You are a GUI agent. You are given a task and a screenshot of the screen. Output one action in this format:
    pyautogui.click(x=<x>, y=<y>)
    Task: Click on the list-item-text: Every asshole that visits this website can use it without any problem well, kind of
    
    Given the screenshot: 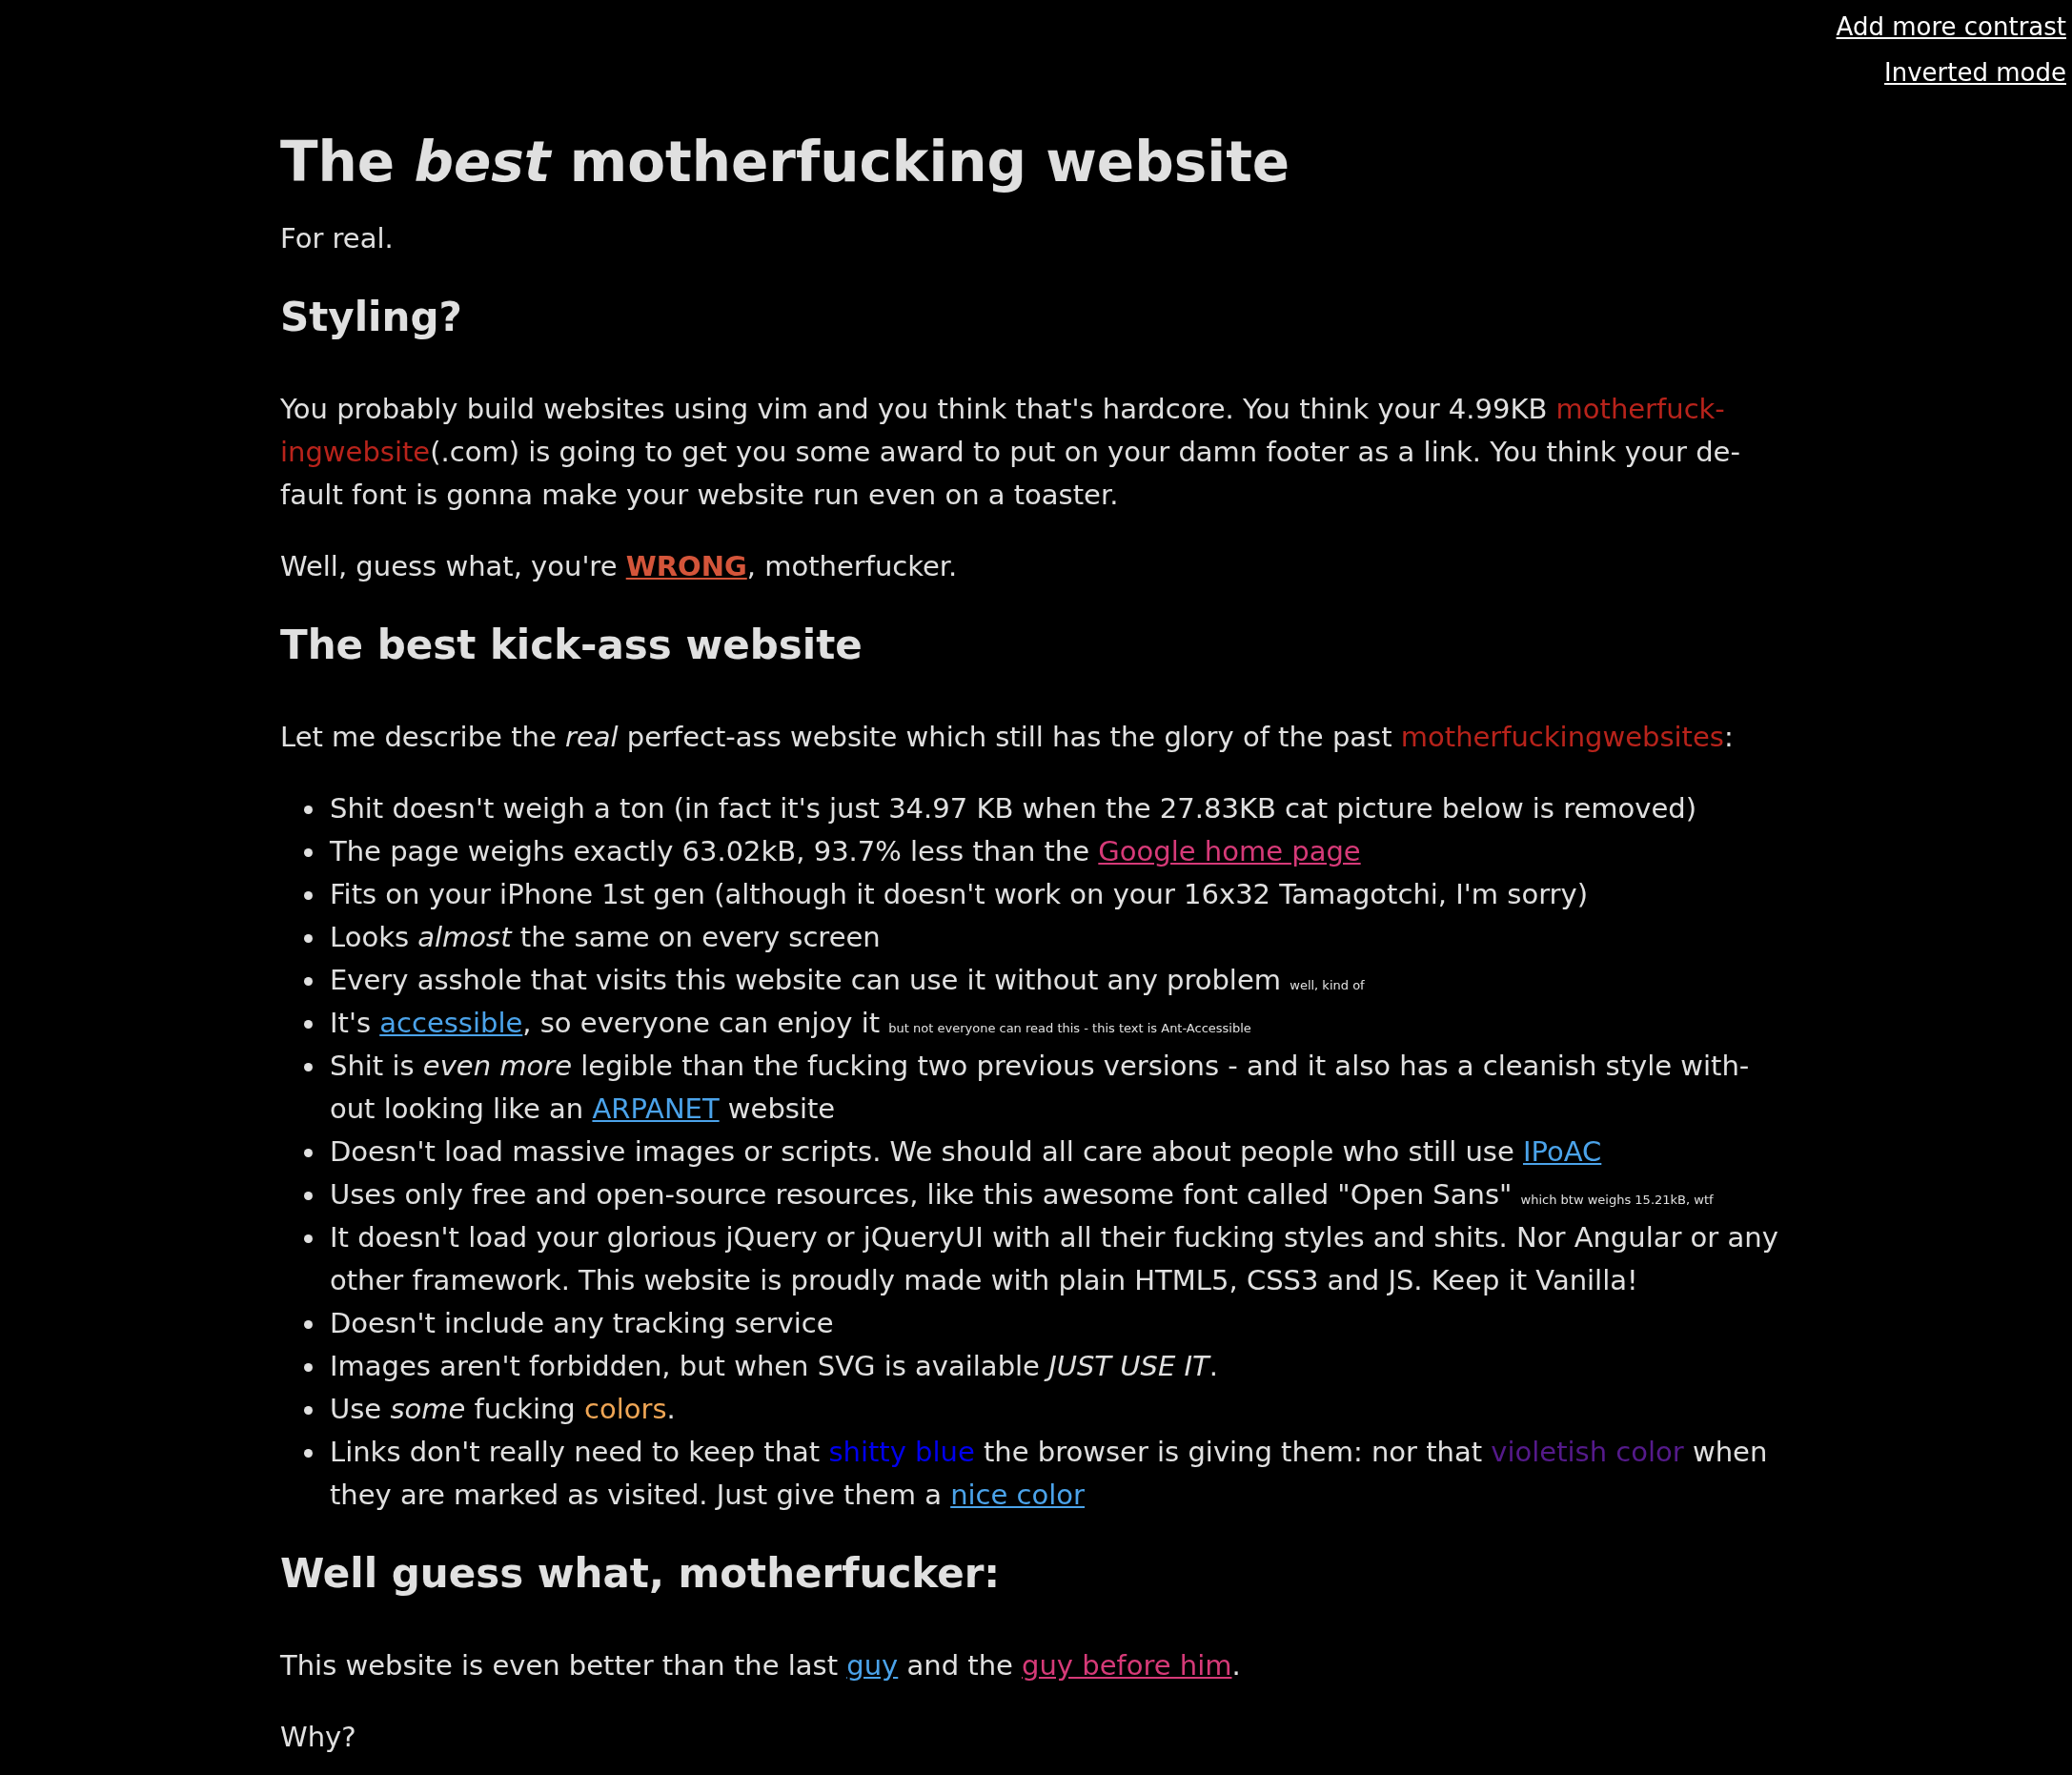 What is the action you would take?
    pyautogui.click(x=848, y=980)
    